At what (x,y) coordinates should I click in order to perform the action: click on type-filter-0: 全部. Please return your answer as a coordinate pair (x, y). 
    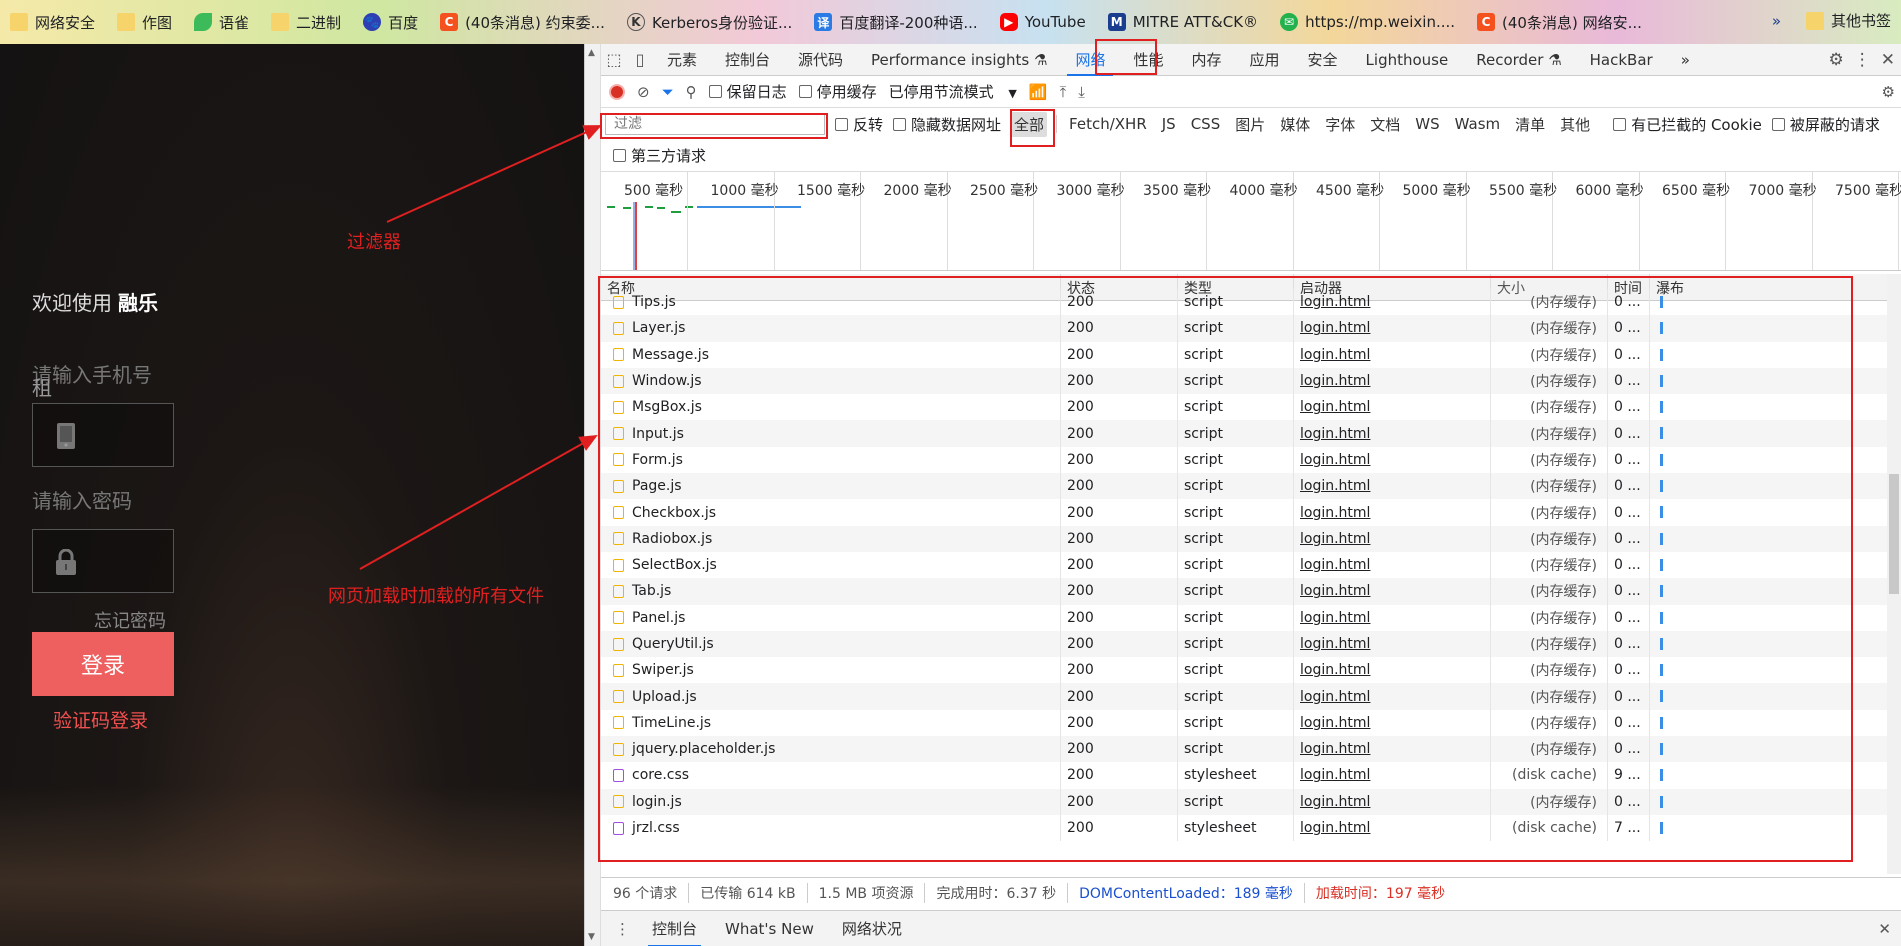
    Looking at the image, I should click on (1029, 124).